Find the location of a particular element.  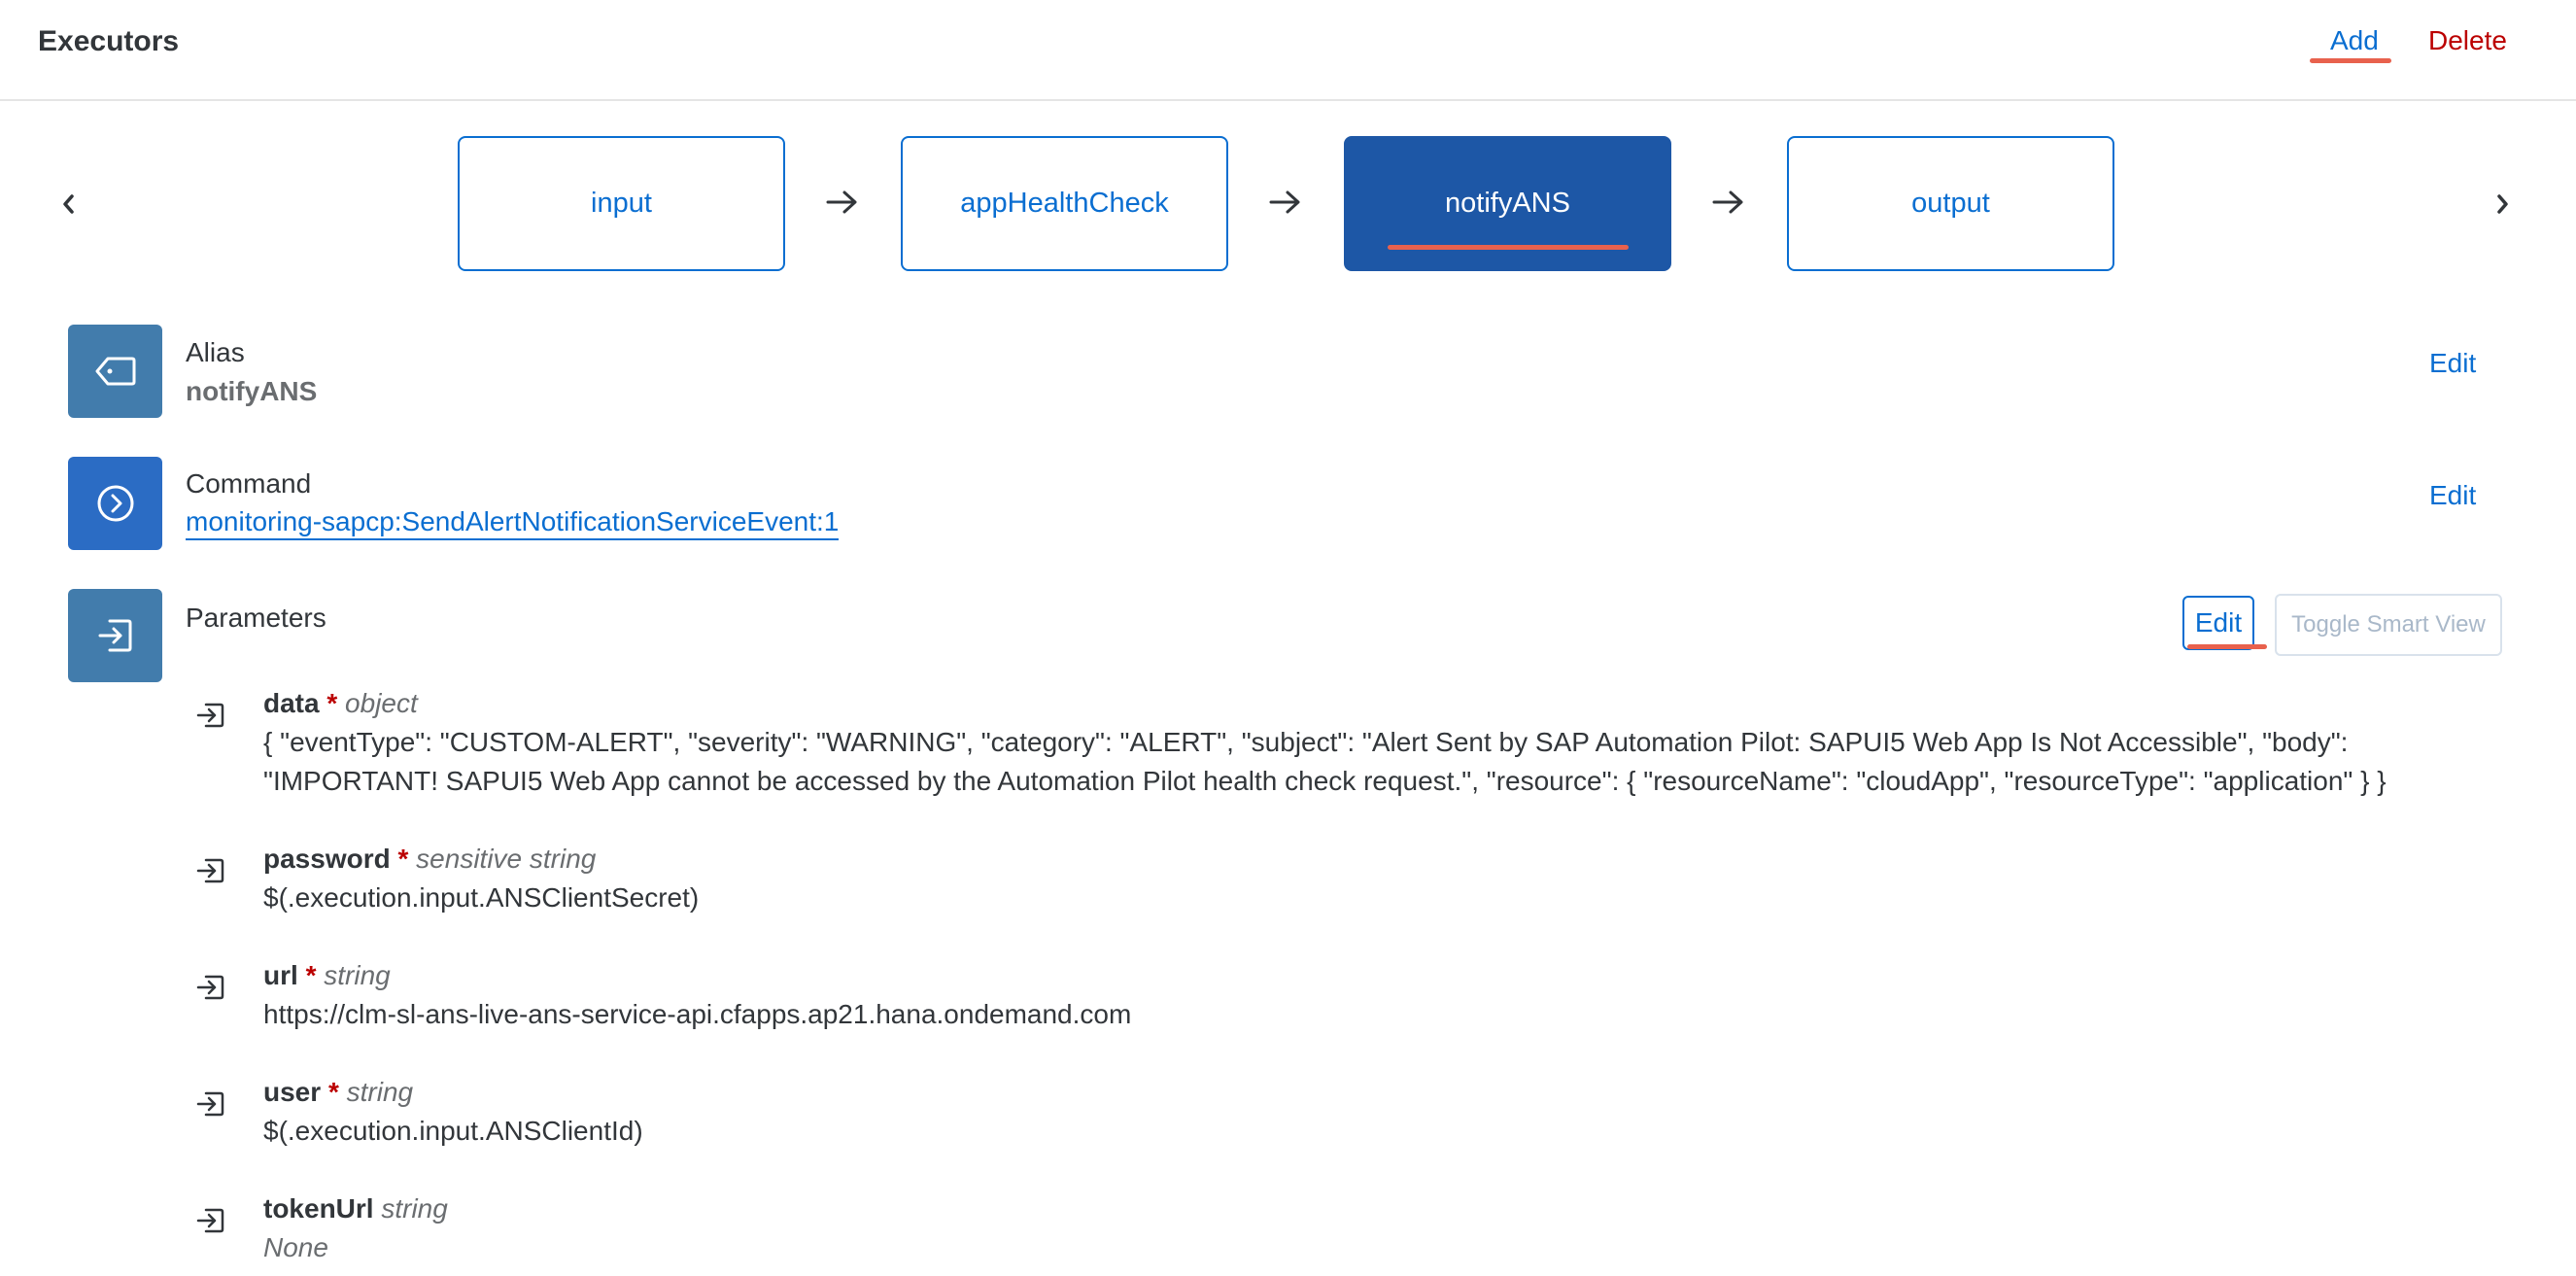

parameter-name: user is located at coordinates (292, 1092).